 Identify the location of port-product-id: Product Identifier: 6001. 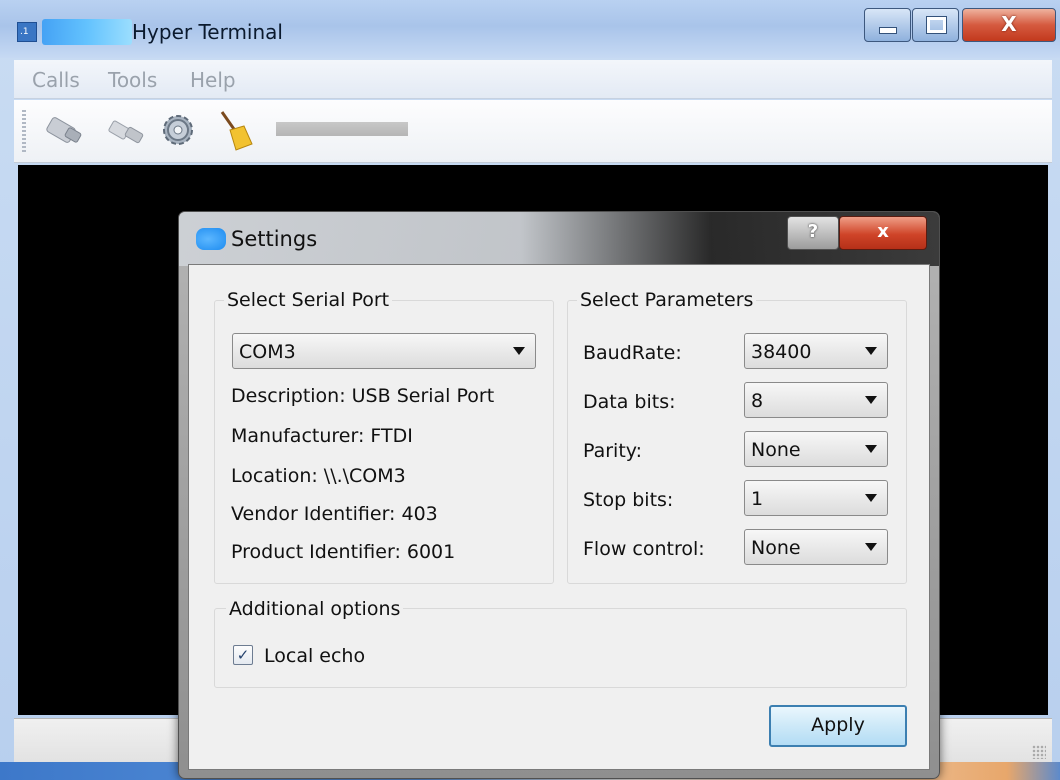
(343, 552).